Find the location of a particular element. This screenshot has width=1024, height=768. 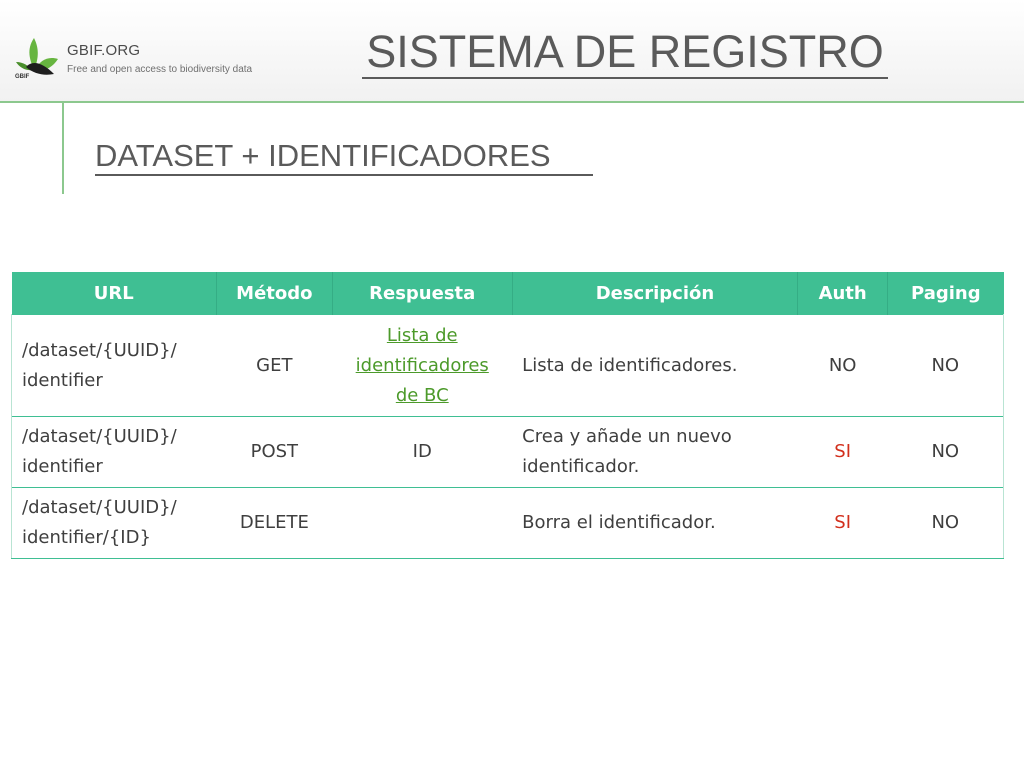

header-description: Descripción is located at coordinates (654, 293).